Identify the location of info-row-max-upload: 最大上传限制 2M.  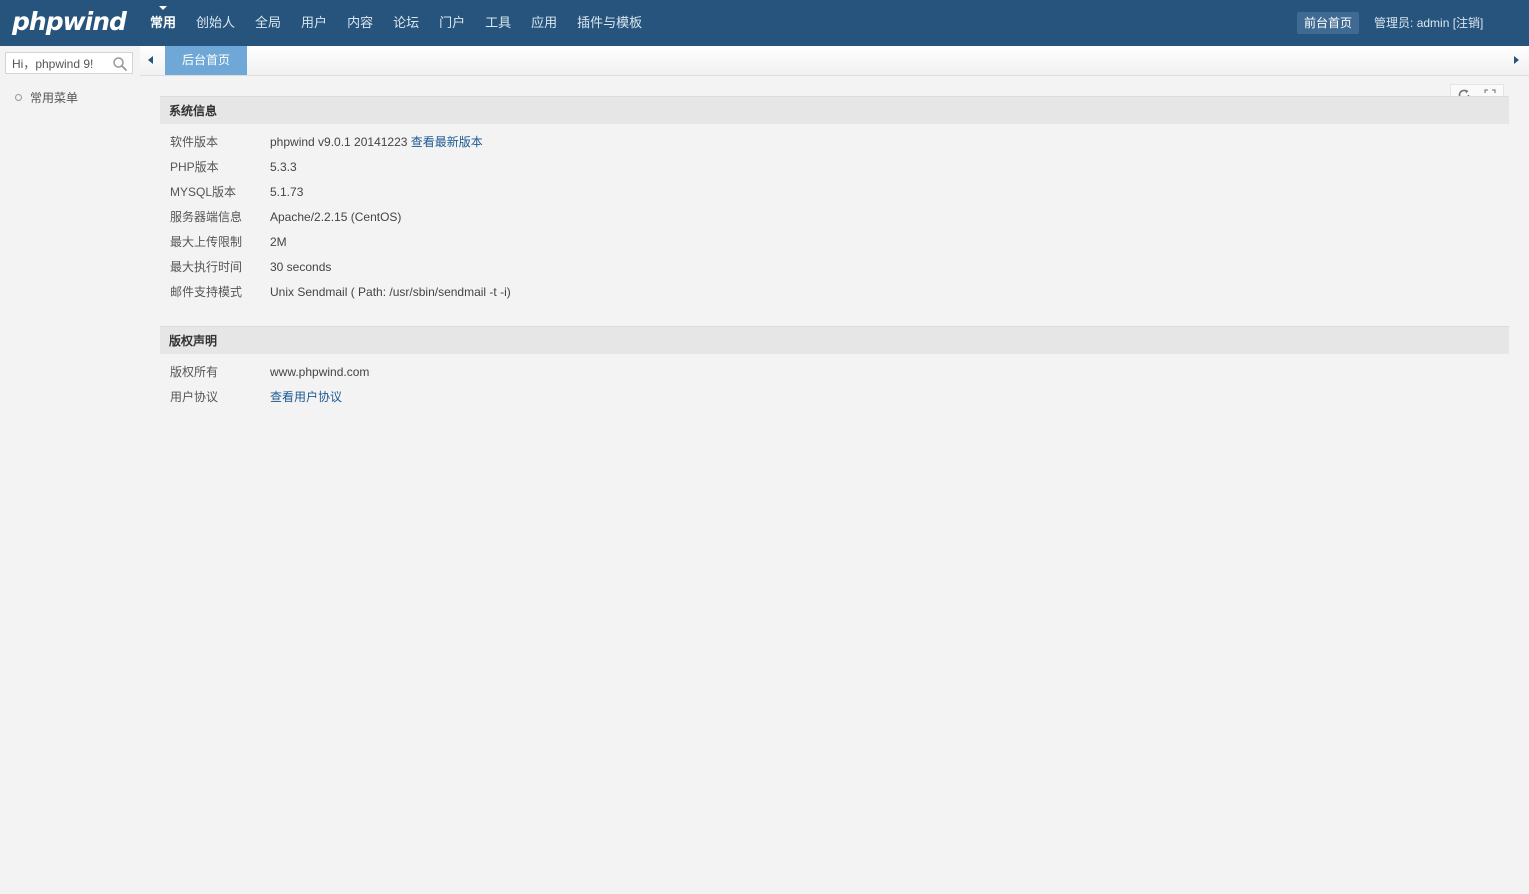
(228, 242).